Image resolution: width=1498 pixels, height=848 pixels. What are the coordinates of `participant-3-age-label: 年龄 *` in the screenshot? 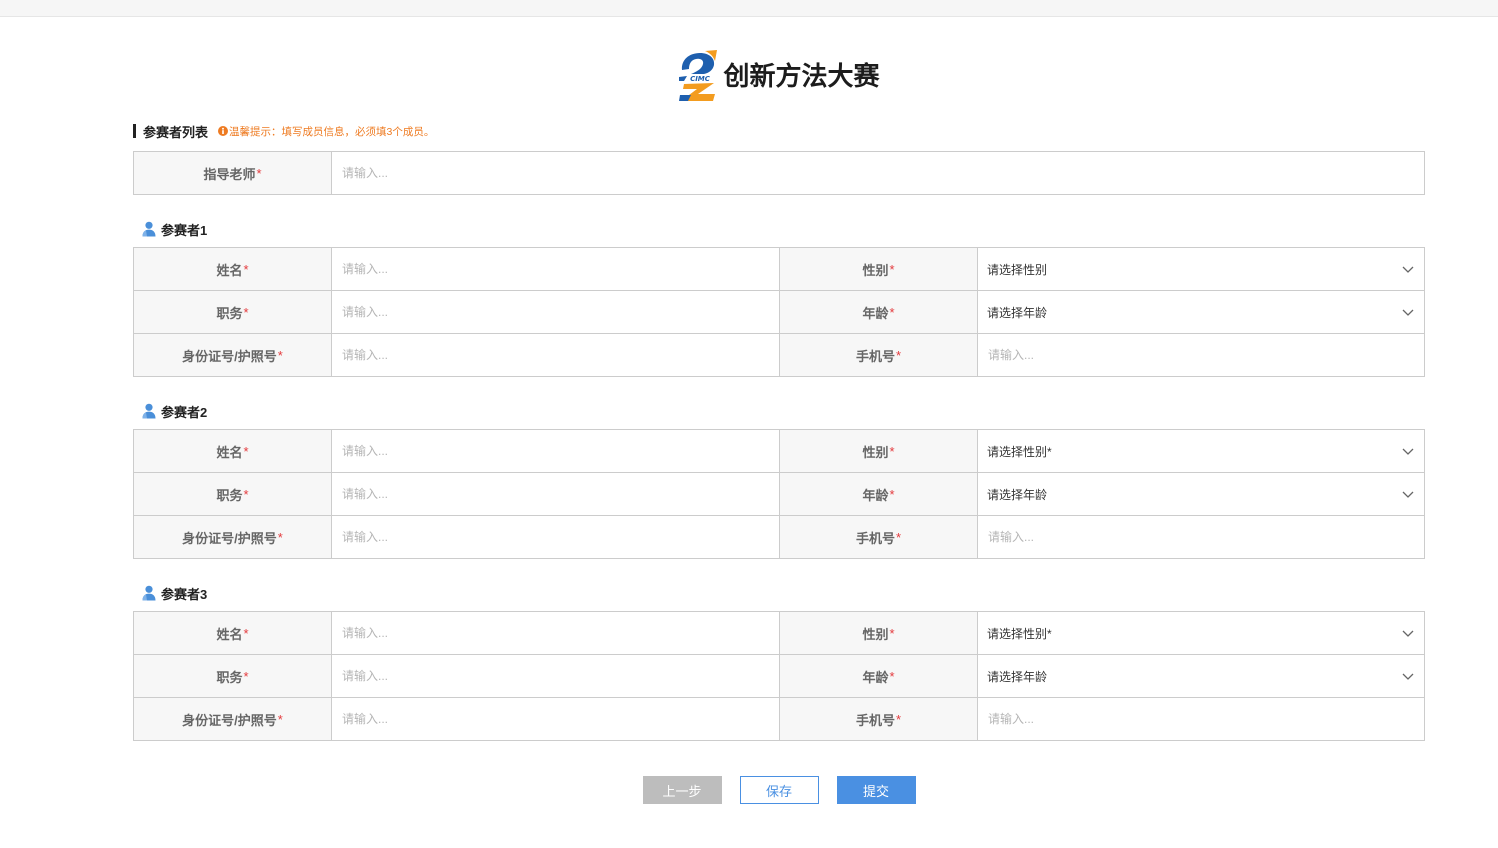 It's located at (879, 676).